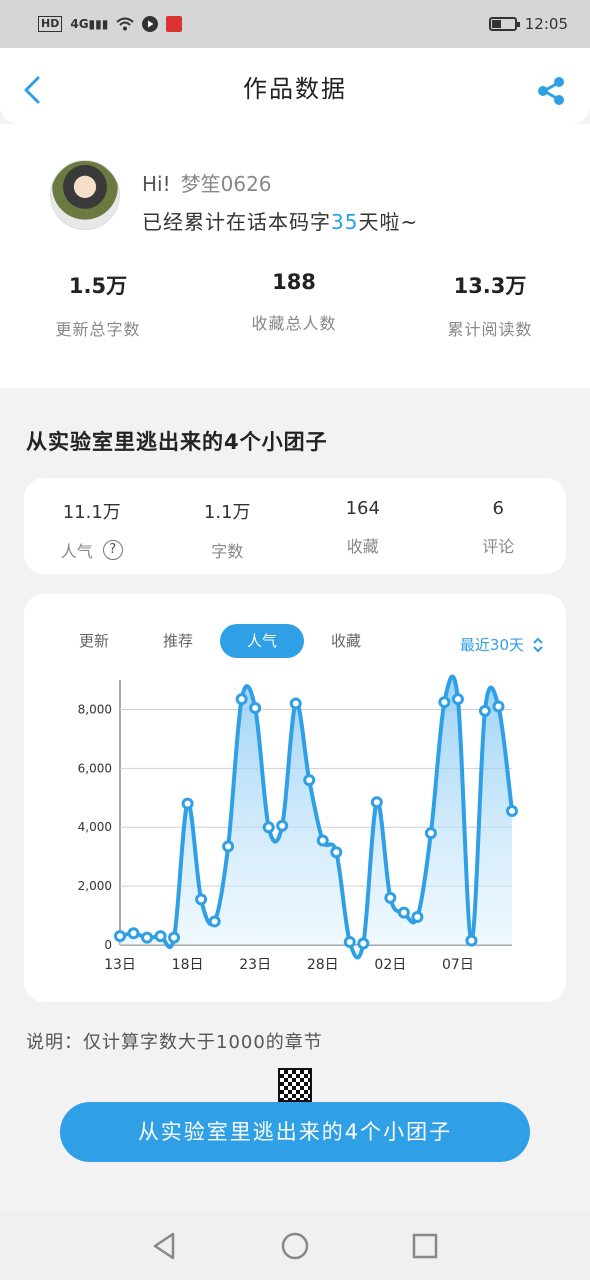 The width and height of the screenshot is (590, 1280). Describe the element at coordinates (108, 945) in the screenshot. I see `y-tick-label: 0` at that location.